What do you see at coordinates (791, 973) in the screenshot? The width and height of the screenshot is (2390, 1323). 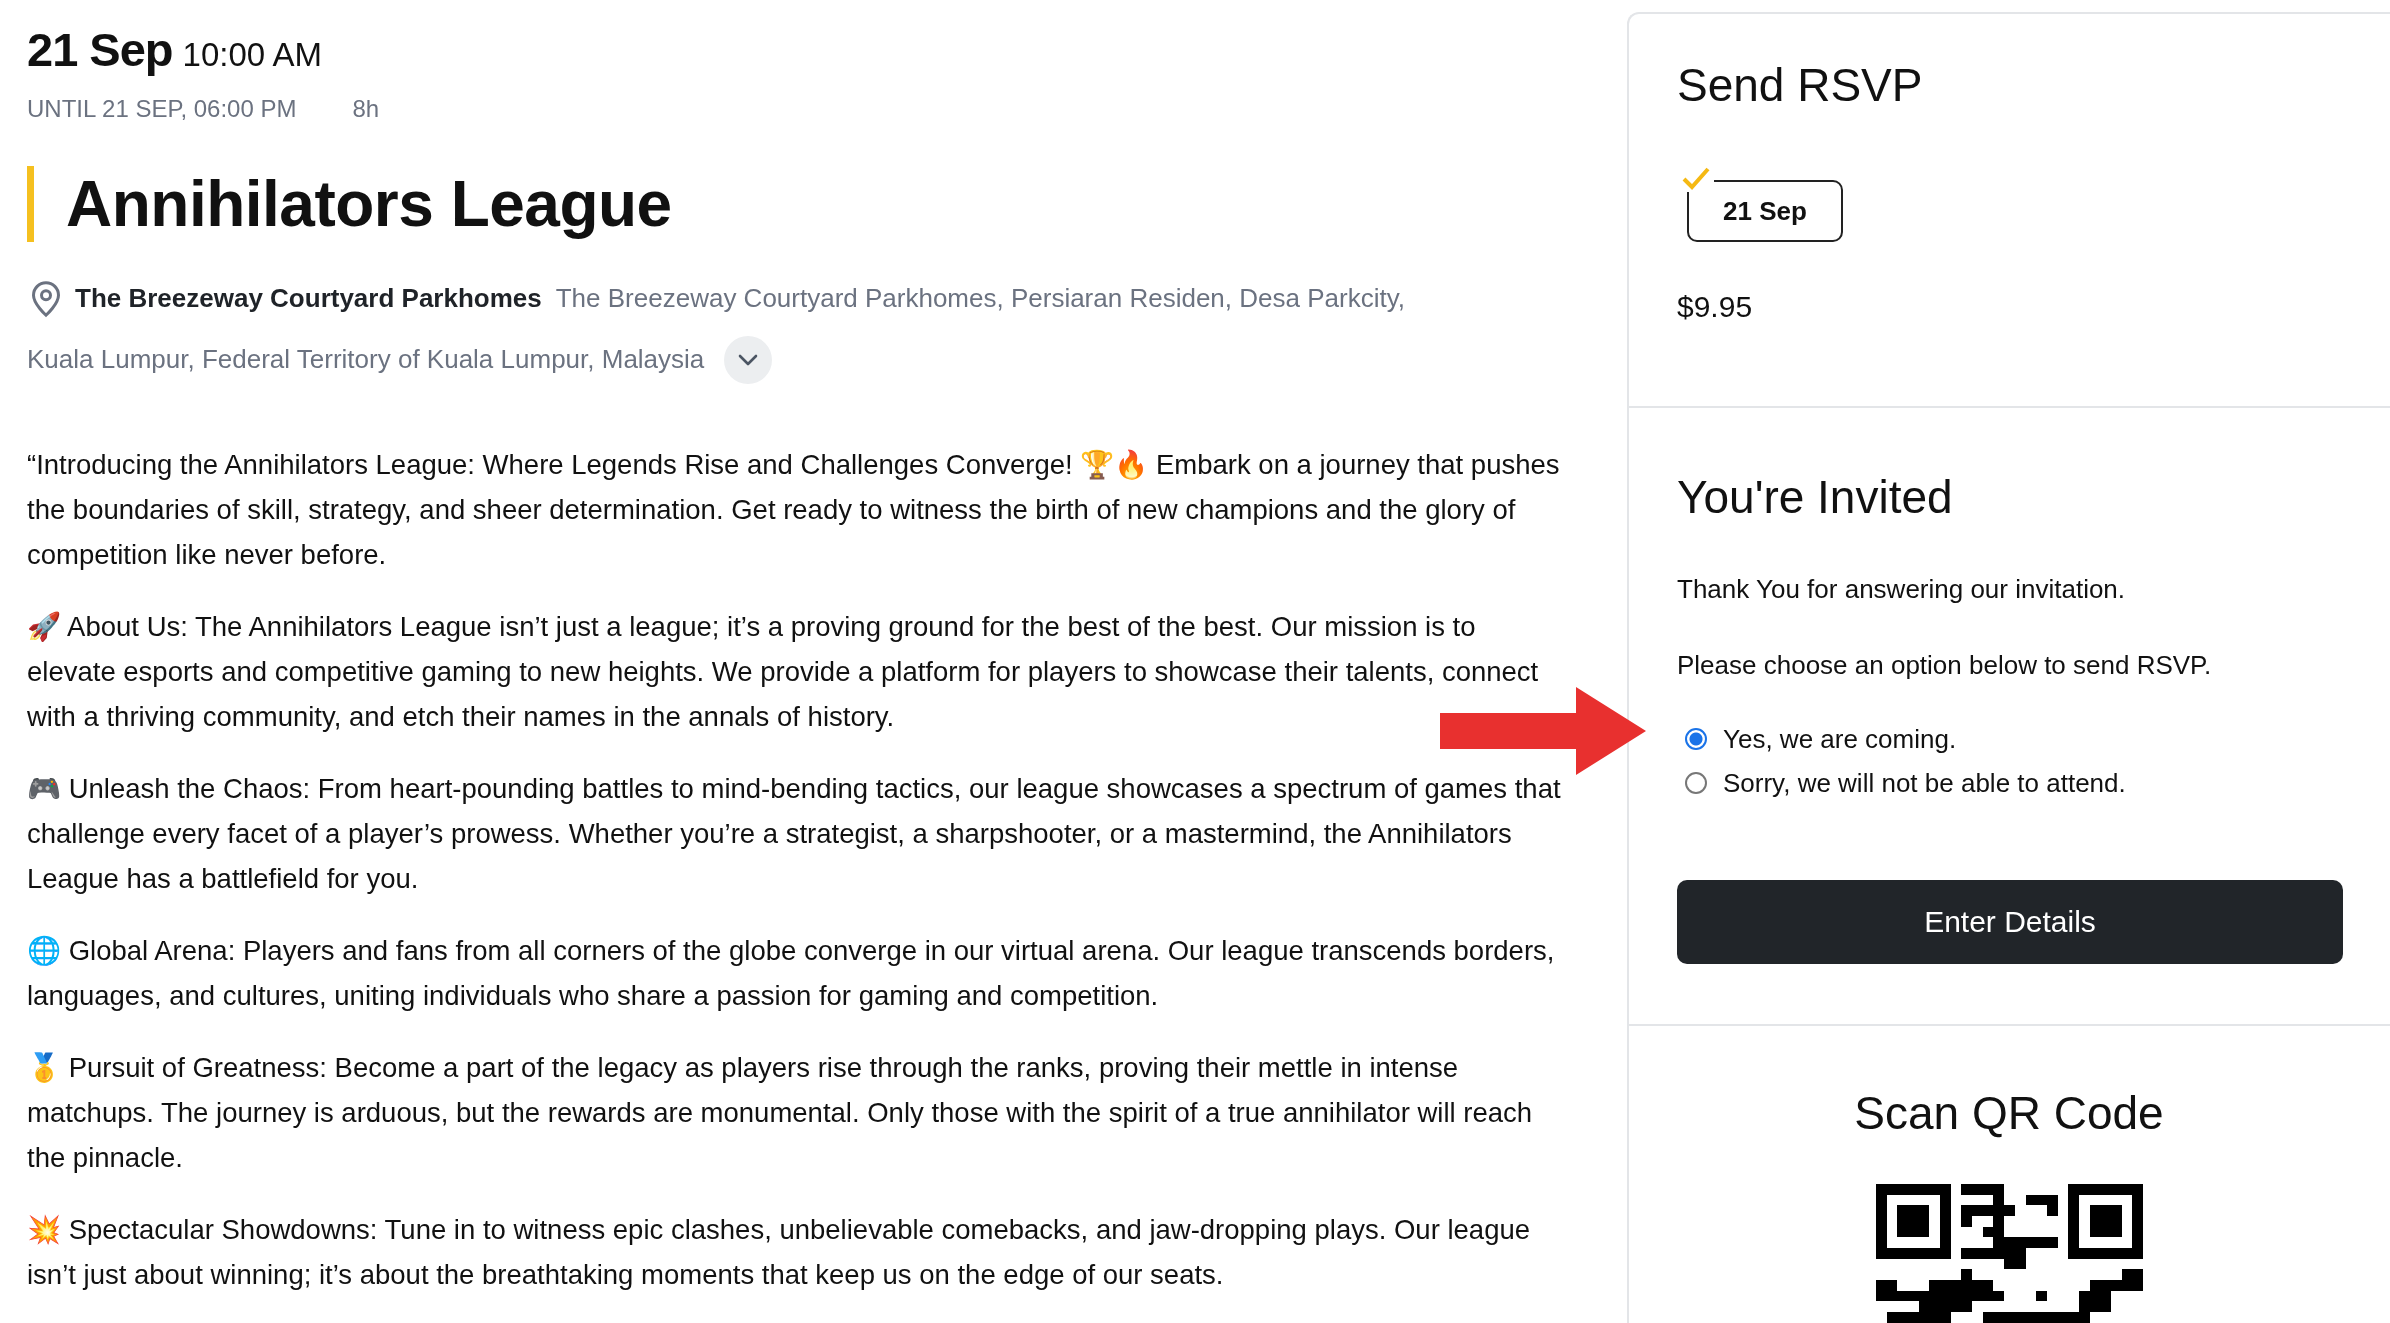 I see `description-paragraph: 🌐 Global Arena: Players and fans from all corners of the globe converge in our virtual arena. Our league transcends borders, languages, and cultures, uniting individuals who share a passion for gaming and competition.` at bounding box center [791, 973].